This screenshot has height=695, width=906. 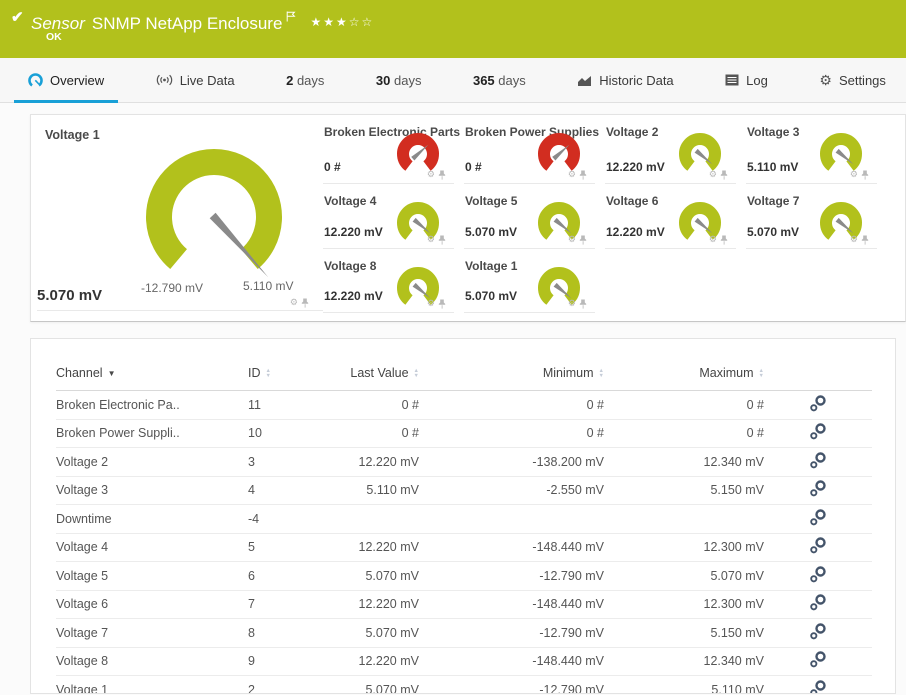 What do you see at coordinates (66, 80) in the screenshot?
I see `tab-overview: Overview` at bounding box center [66, 80].